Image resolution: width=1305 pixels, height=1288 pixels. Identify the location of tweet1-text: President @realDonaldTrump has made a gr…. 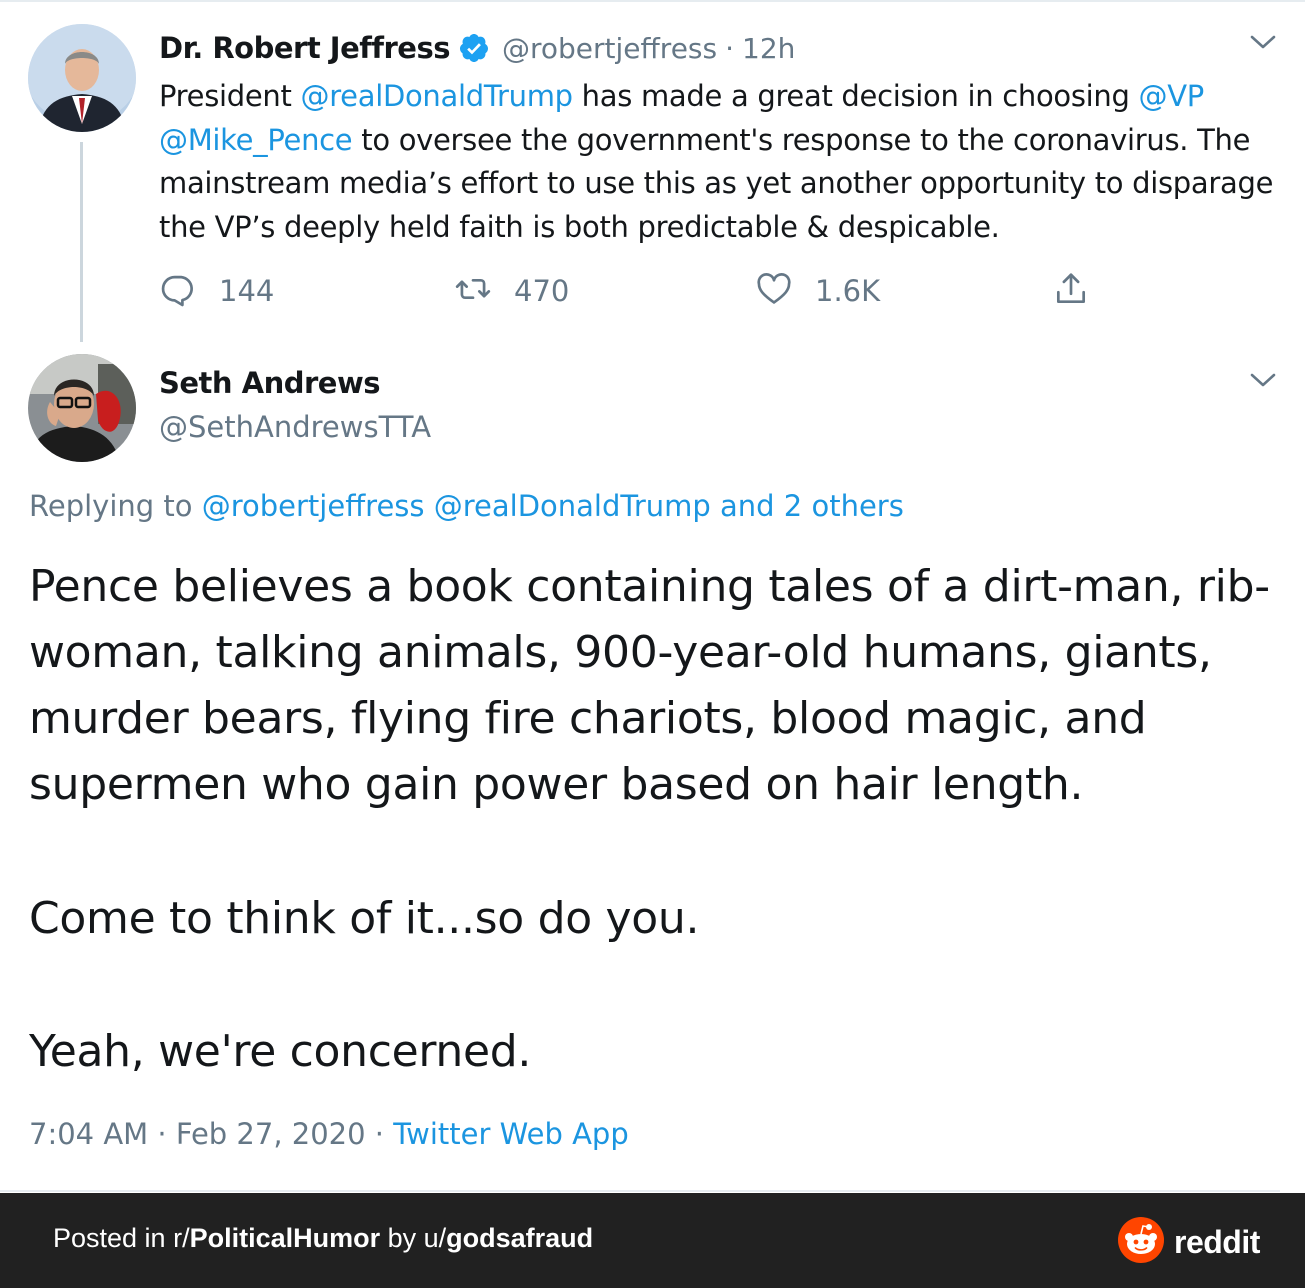
(721, 162).